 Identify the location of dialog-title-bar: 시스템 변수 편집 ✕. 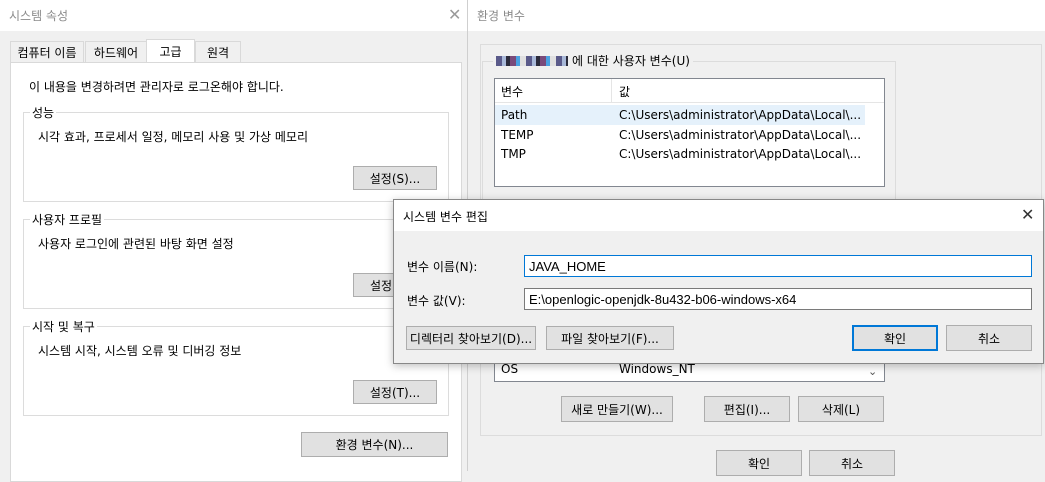
(718, 215).